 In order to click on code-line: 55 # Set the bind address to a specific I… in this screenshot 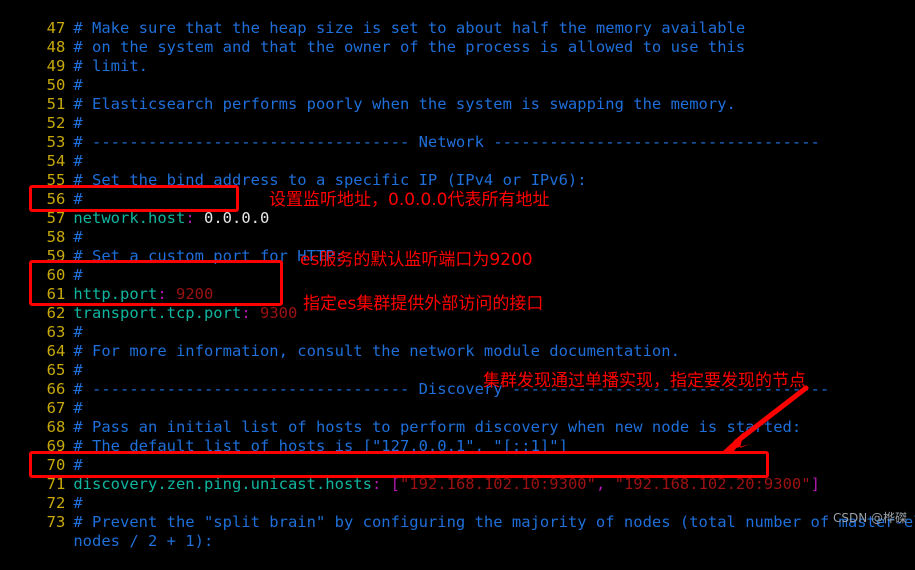, I will do `click(457, 170)`.